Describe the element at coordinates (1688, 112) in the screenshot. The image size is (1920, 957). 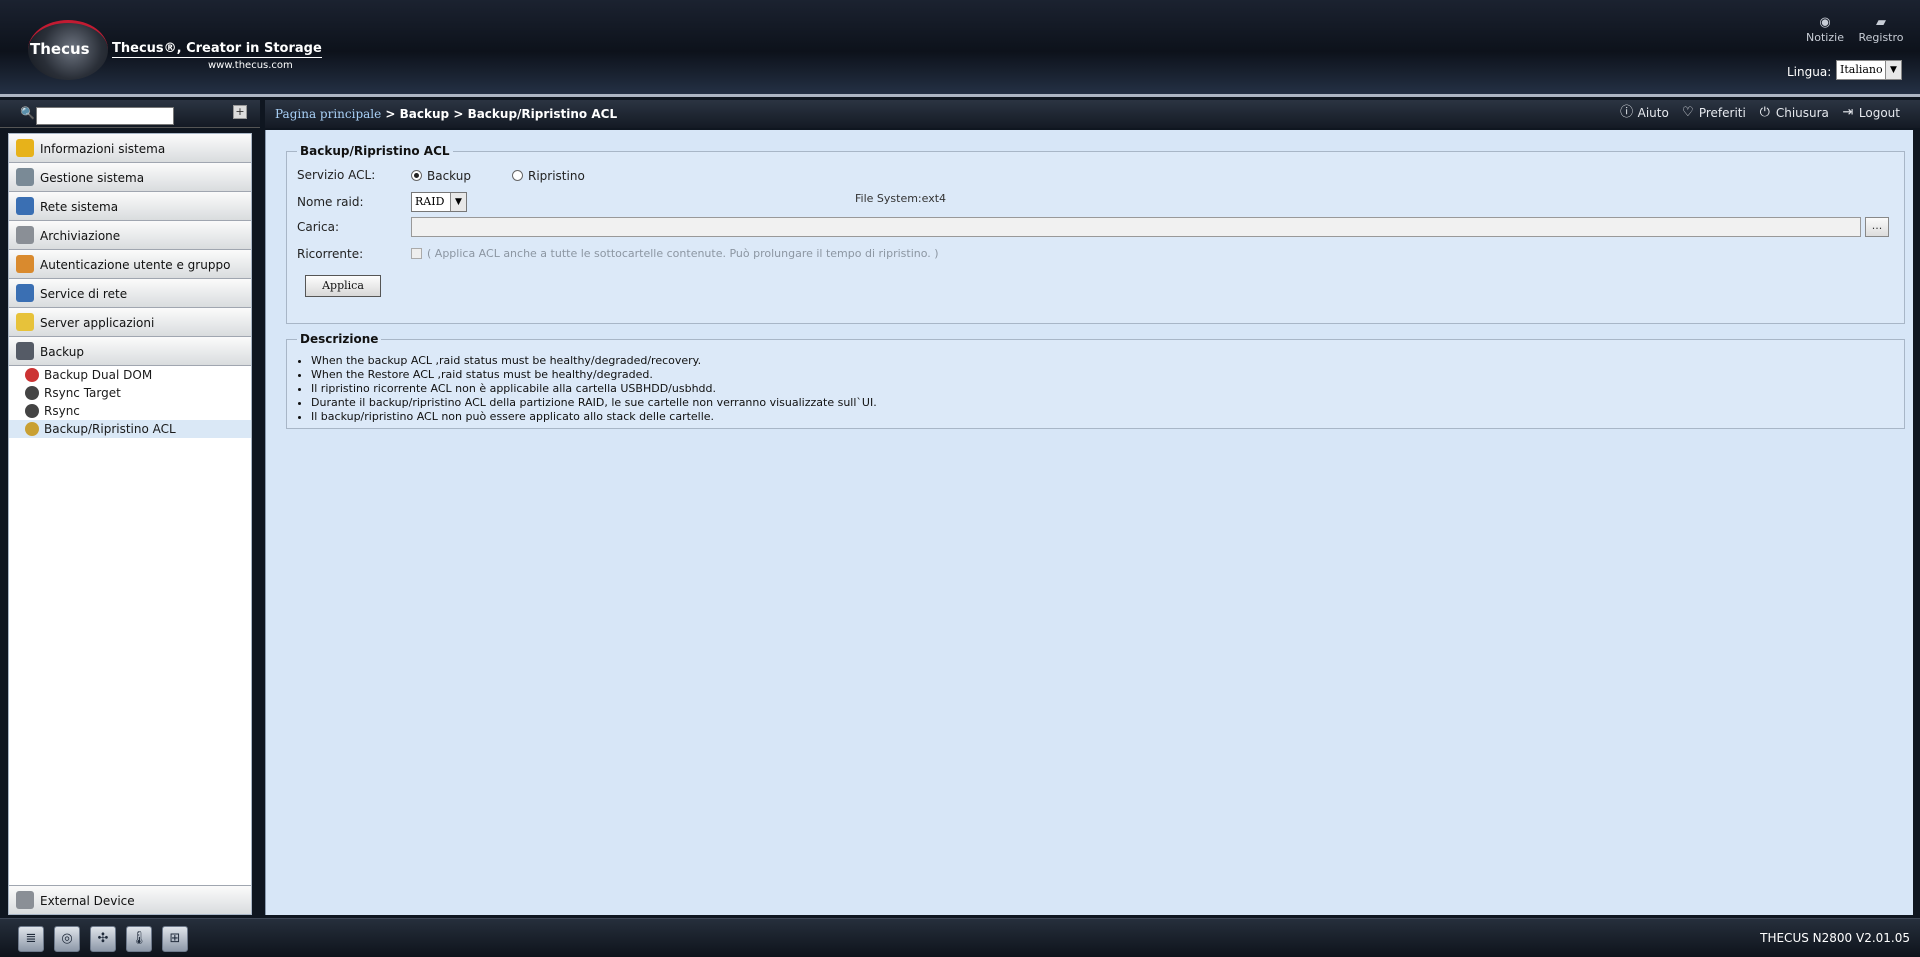
I see `heart-icon: ♡` at that location.